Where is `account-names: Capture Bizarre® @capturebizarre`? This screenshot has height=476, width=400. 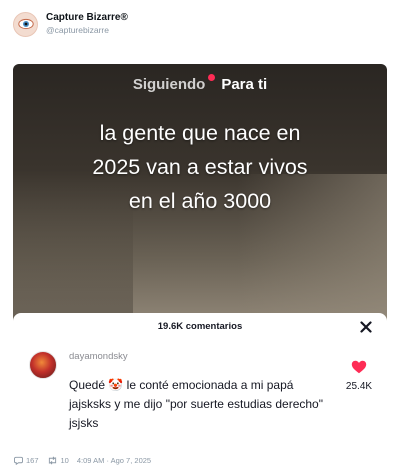
account-names: Capture Bizarre® @capturebizarre is located at coordinates (87, 24).